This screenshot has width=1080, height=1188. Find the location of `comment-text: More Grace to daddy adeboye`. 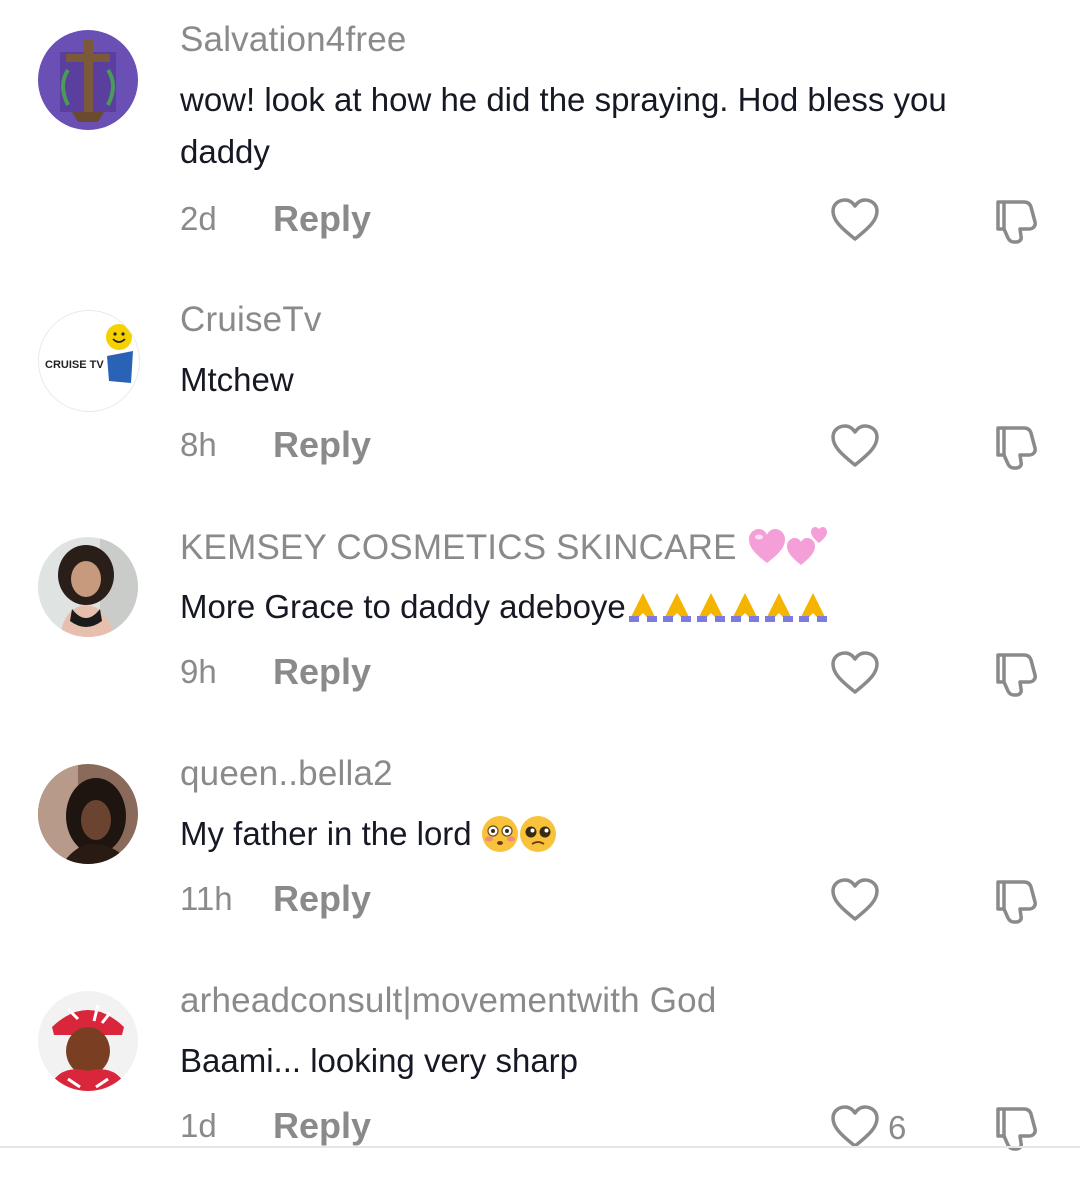

comment-text: More Grace to daddy adeboye is located at coordinates (600, 607).